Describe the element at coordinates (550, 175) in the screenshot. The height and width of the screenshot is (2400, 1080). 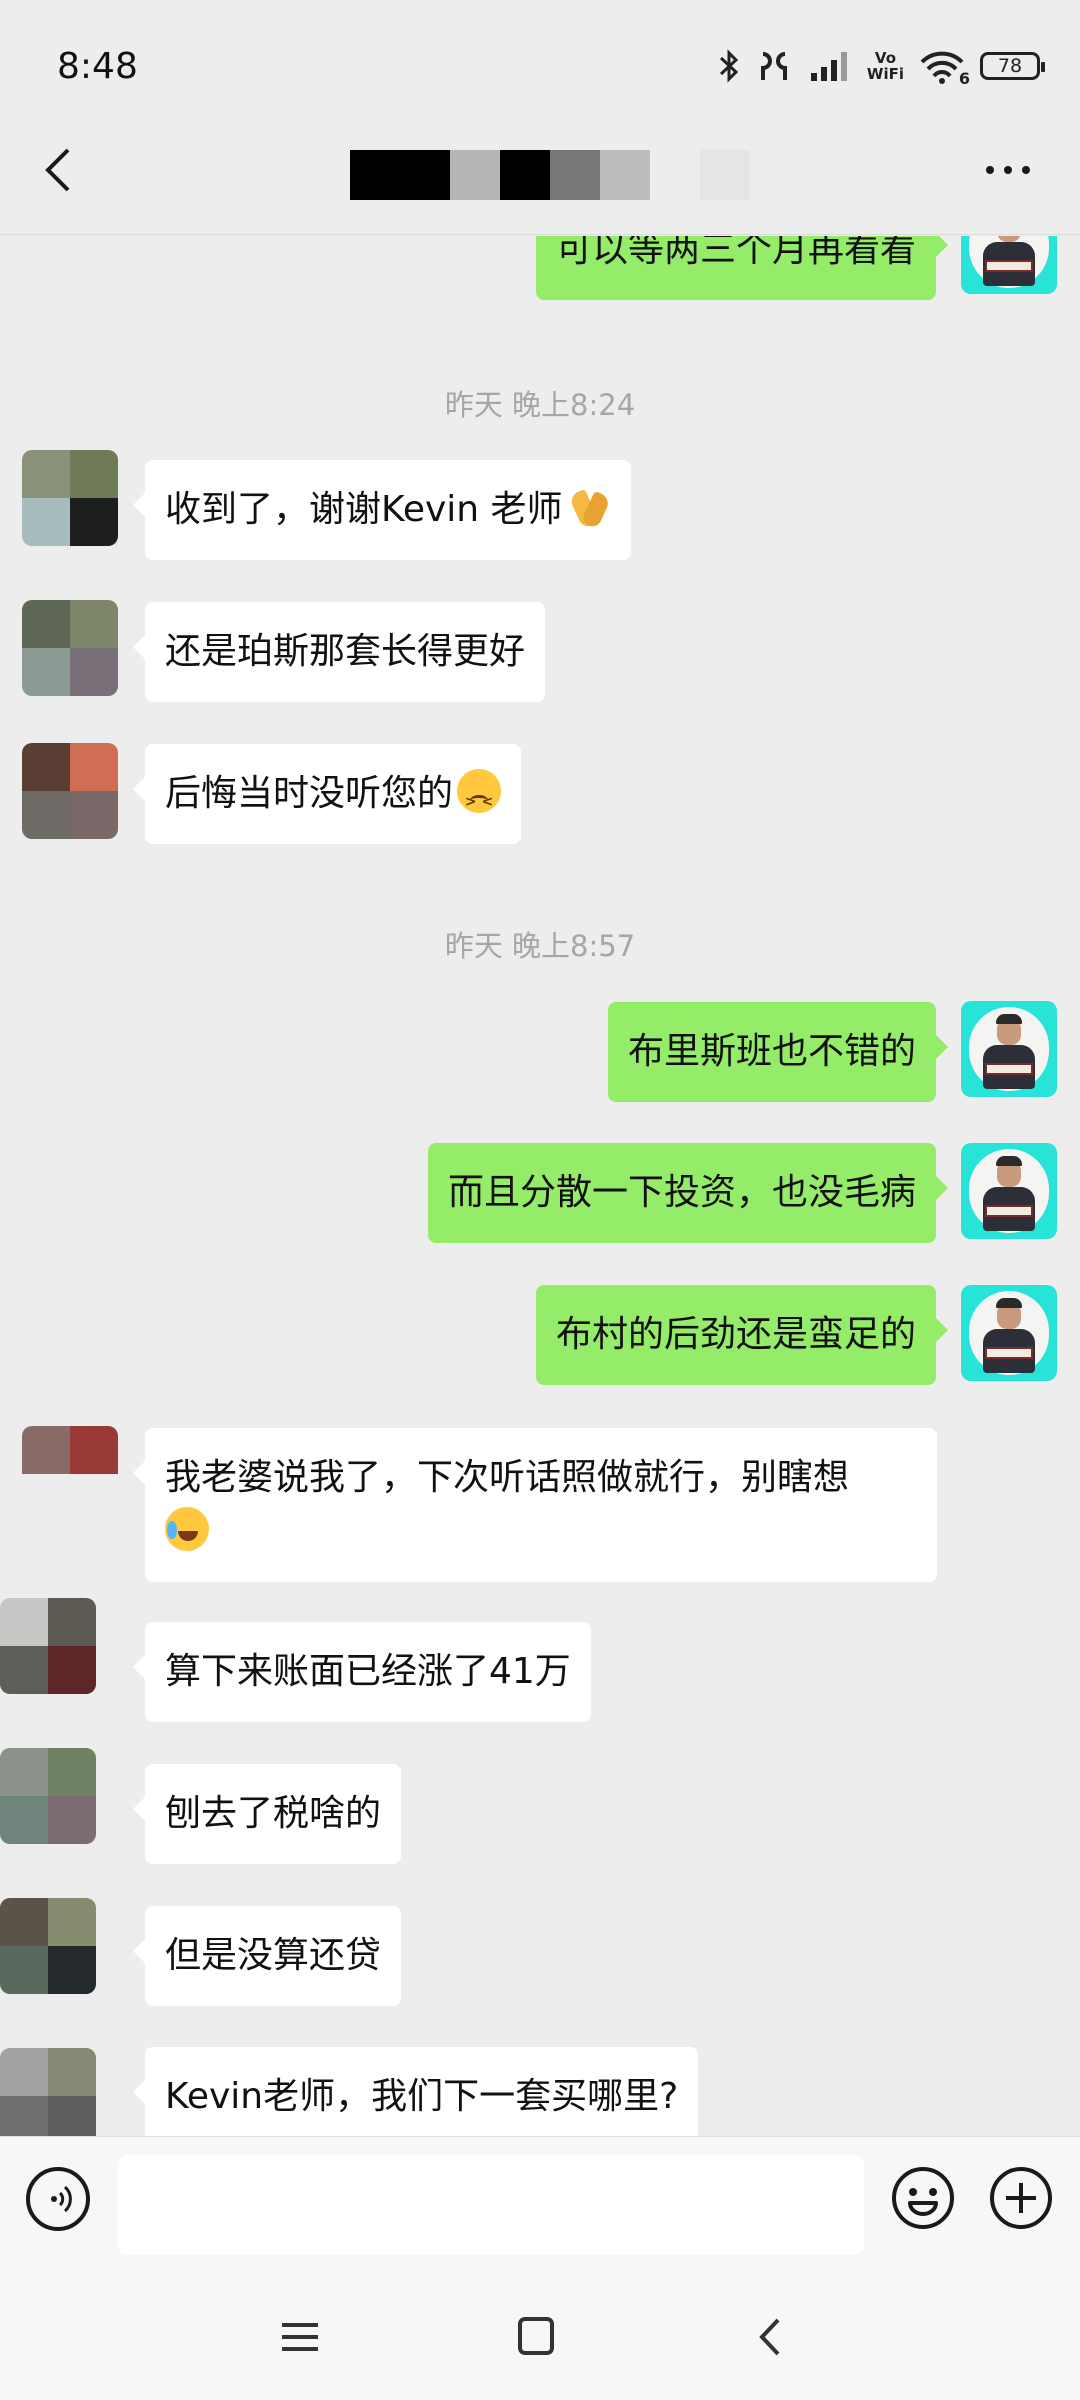
I see `chat-title-redacted` at that location.